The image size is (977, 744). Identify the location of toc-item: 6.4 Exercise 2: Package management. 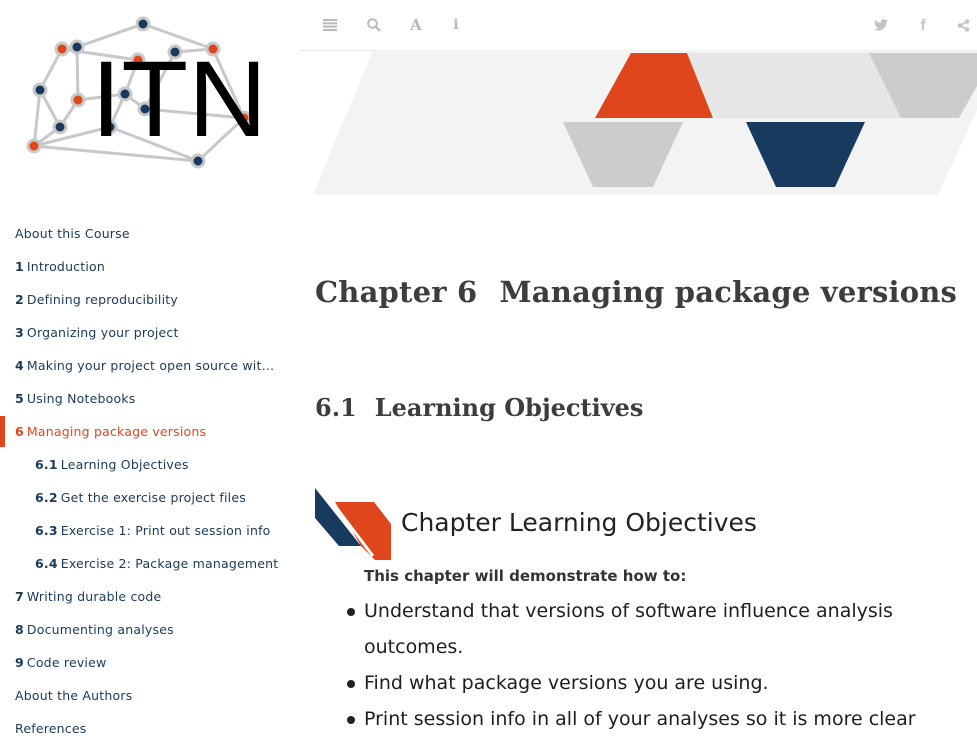
(150, 563).